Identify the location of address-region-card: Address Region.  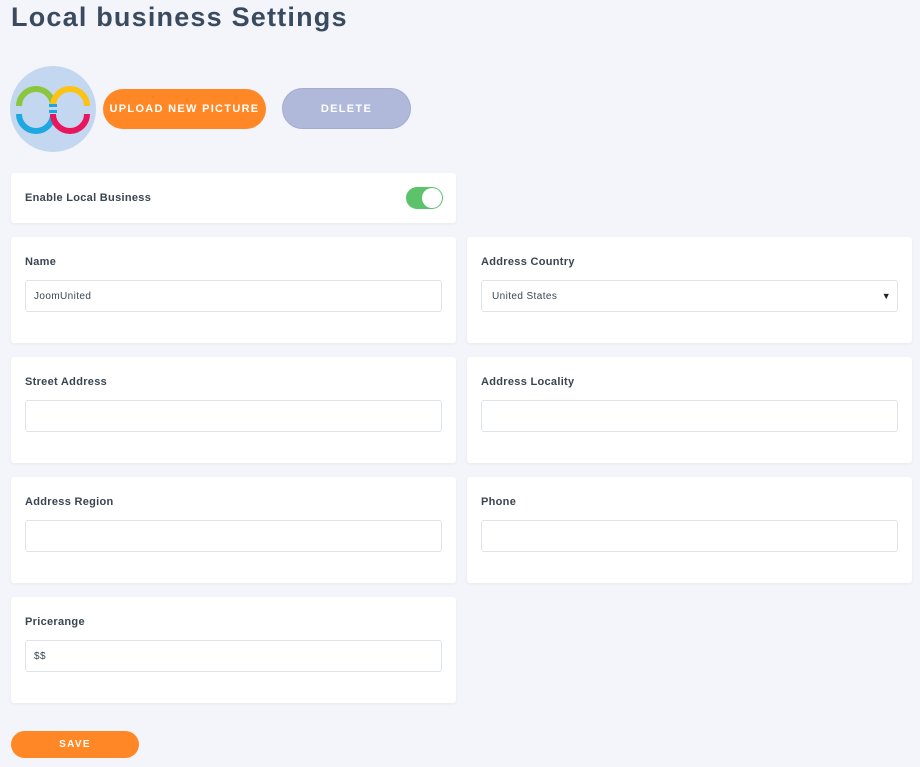
(233, 530).